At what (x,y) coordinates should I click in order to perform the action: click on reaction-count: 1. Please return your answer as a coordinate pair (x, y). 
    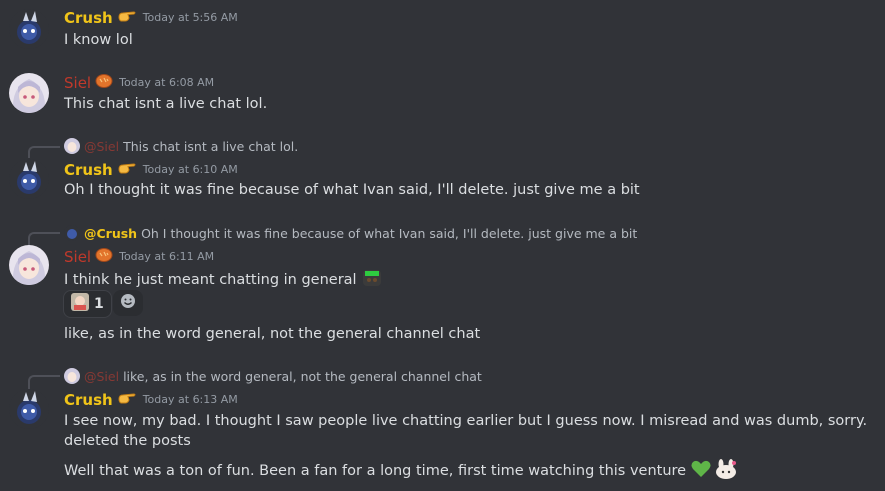
    Looking at the image, I should click on (99, 304).